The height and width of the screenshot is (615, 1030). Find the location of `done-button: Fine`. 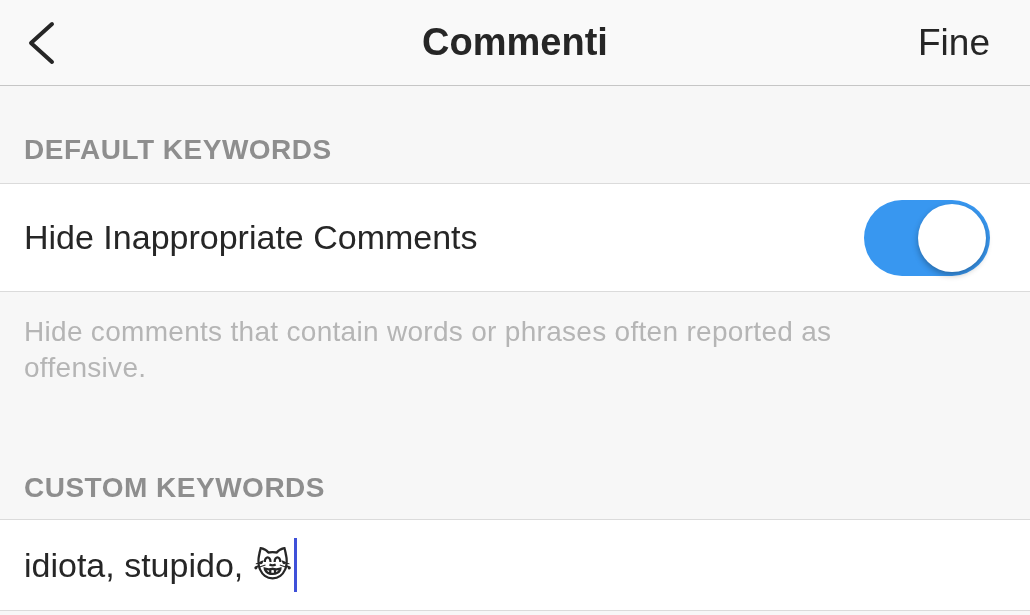

done-button: Fine is located at coordinates (954, 42).